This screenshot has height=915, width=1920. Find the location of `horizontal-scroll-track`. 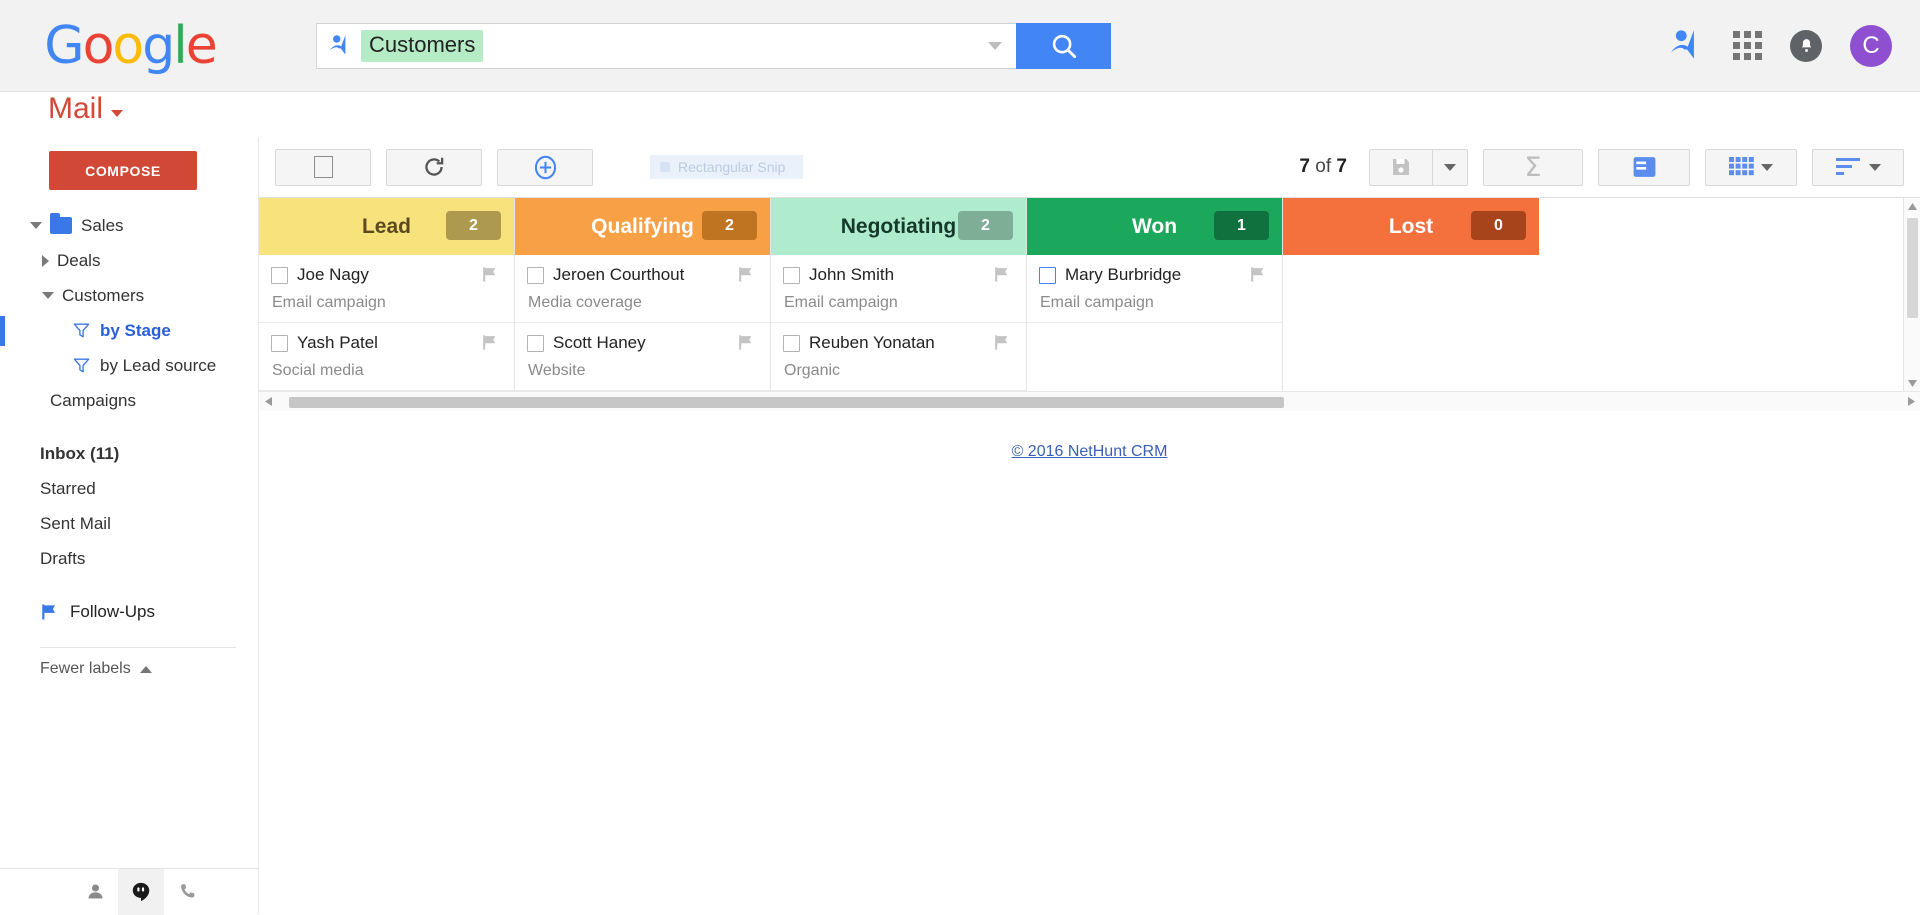

horizontal-scroll-track is located at coordinates (1089, 402).